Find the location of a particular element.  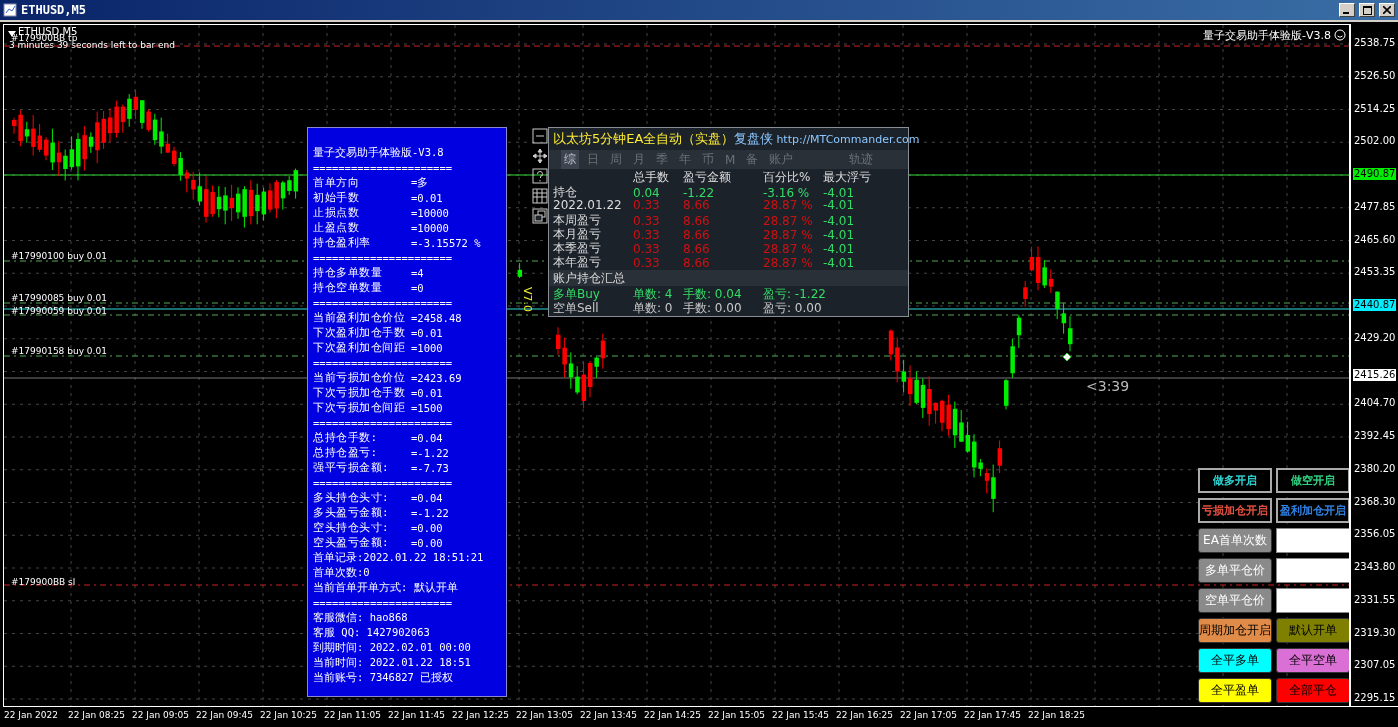

help-icon is located at coordinates (540, 176).